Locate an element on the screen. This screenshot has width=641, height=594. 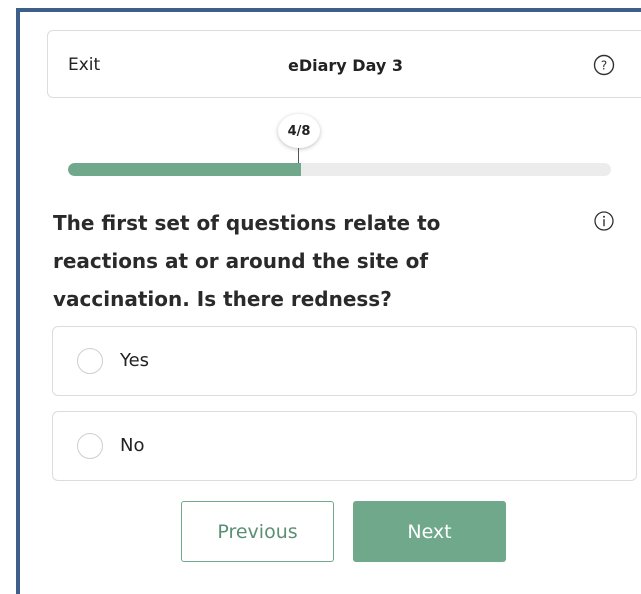
progress-fill is located at coordinates (185, 169).